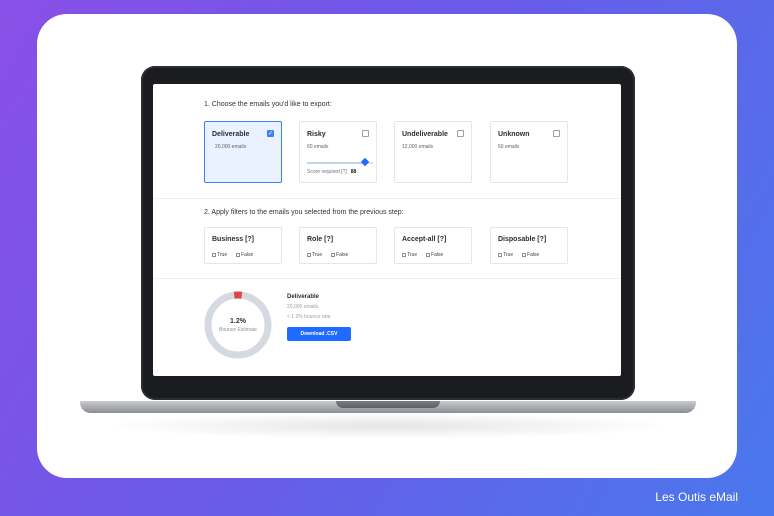 This screenshot has width=774, height=516. What do you see at coordinates (509, 147) in the screenshot?
I see `option-count: 50 emails` at bounding box center [509, 147].